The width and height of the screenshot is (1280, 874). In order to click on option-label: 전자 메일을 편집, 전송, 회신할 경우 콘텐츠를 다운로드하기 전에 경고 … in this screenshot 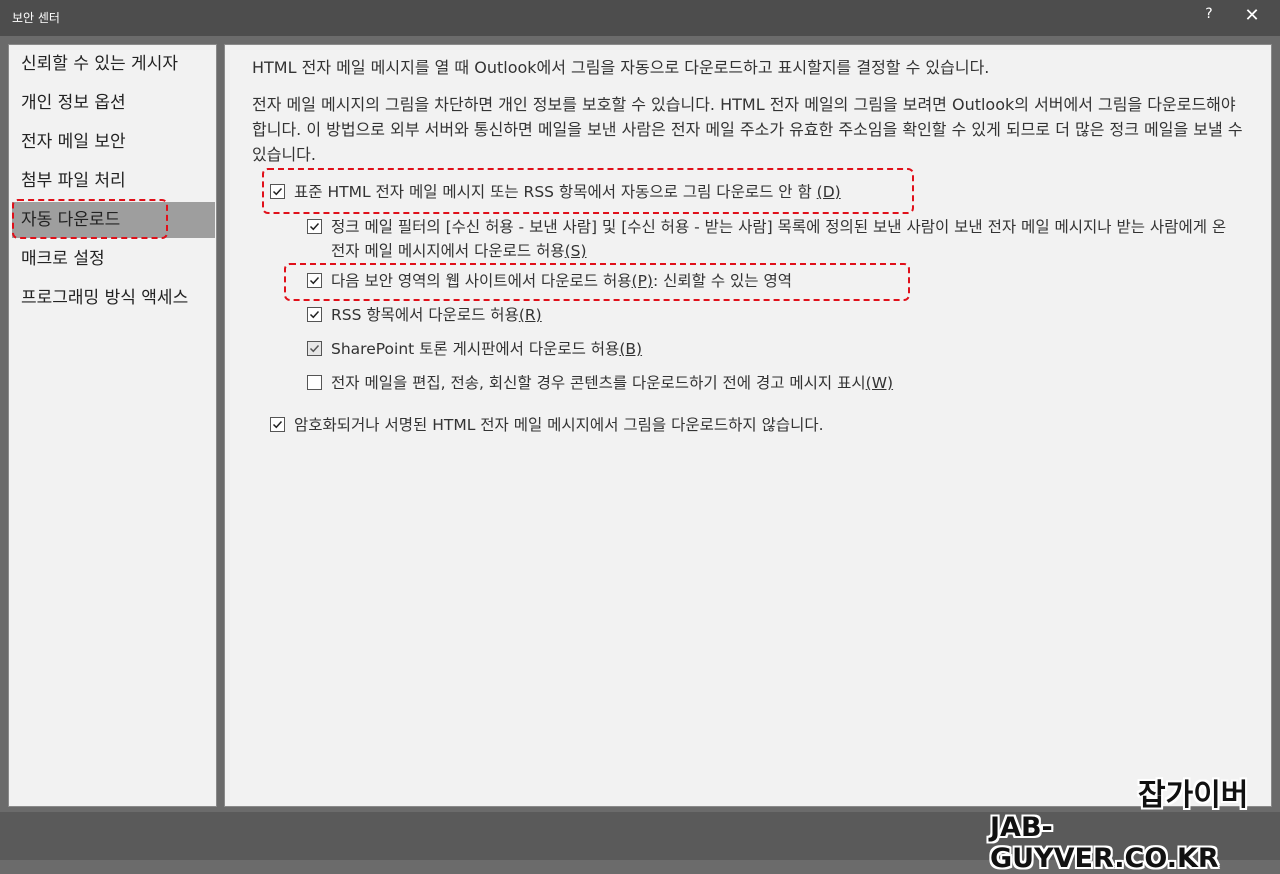, I will do `click(598, 383)`.